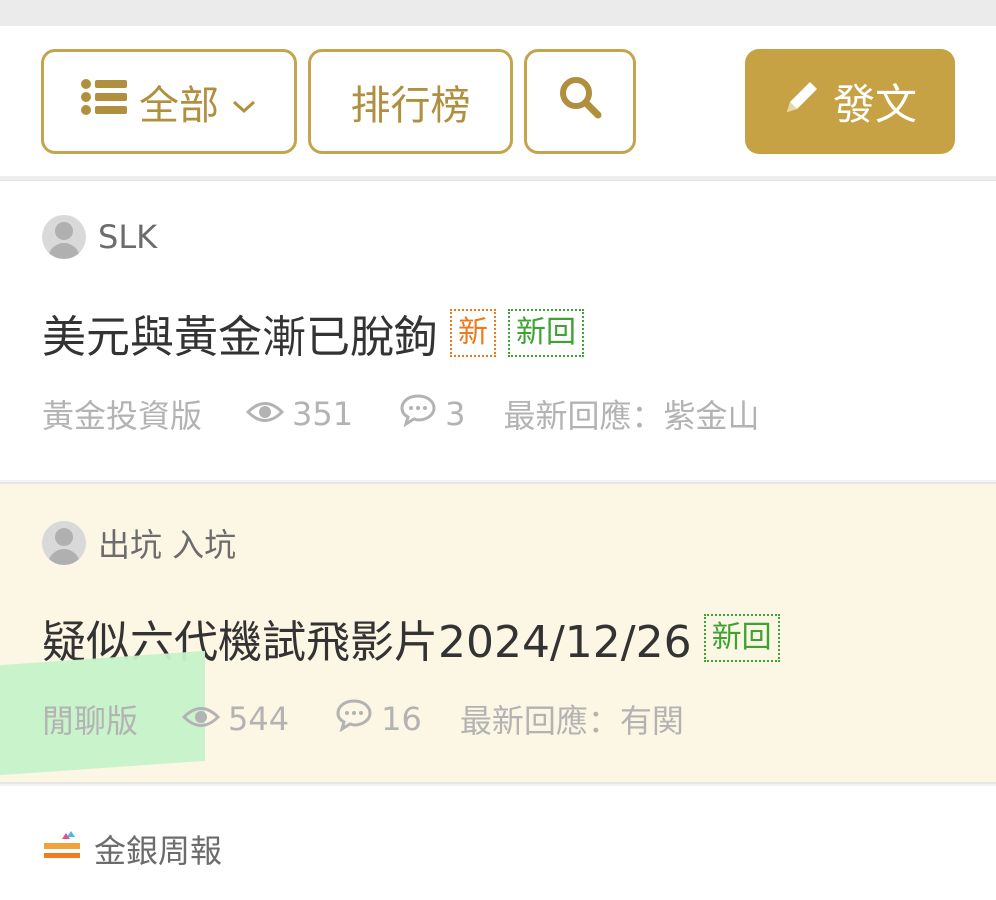  I want to click on chevron-down-icon, so click(244, 102).